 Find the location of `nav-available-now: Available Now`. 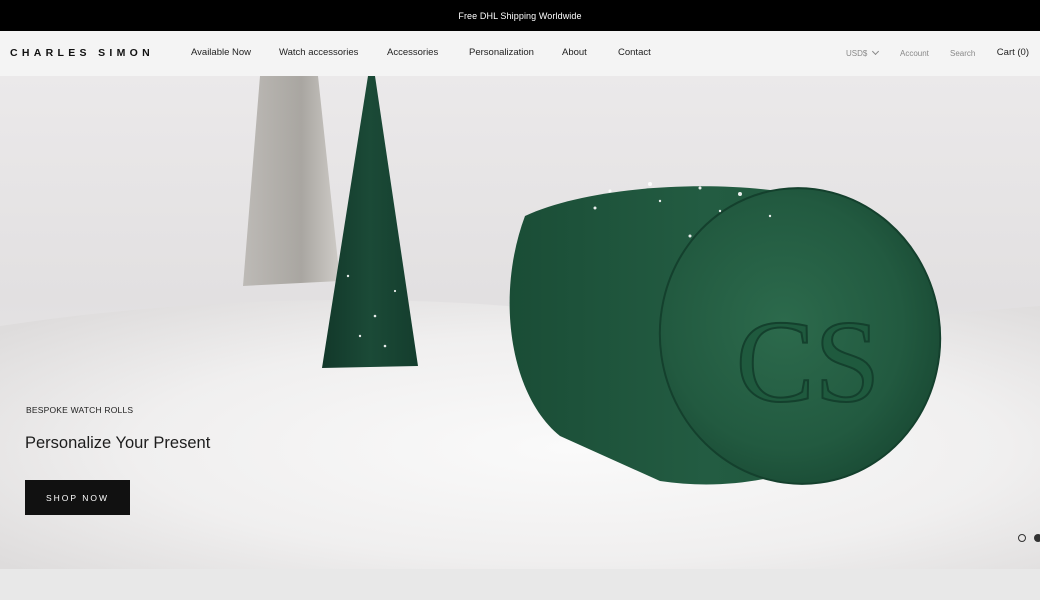

nav-available-now: Available Now is located at coordinates (221, 52).